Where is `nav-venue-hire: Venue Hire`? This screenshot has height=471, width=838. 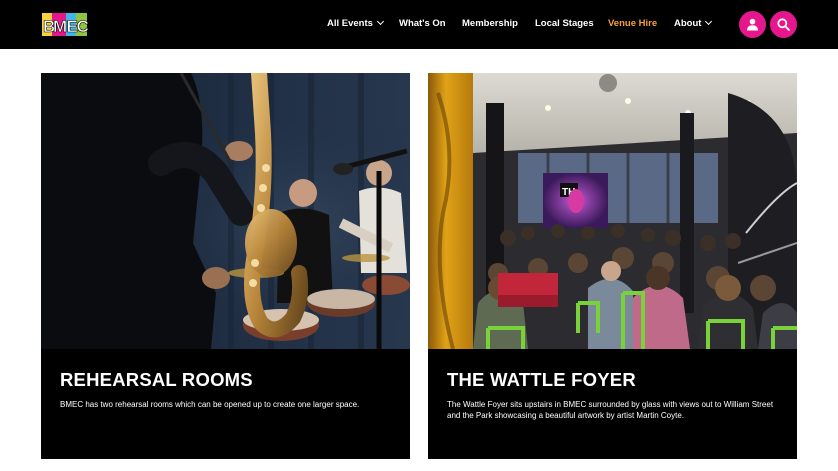
nav-venue-hire: Venue Hire is located at coordinates (632, 23).